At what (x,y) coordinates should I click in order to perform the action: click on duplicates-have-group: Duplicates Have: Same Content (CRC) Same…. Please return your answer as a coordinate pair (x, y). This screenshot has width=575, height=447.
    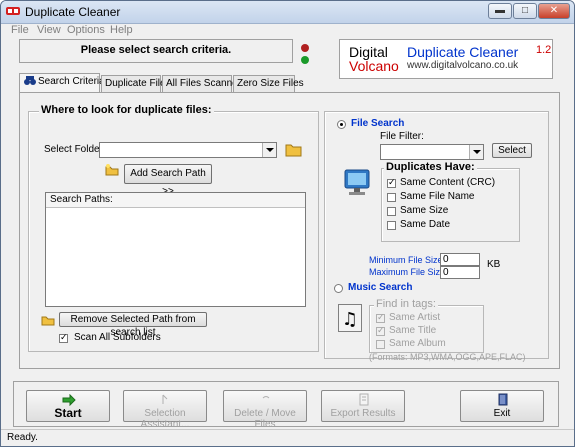
    Looking at the image, I should click on (450, 201).